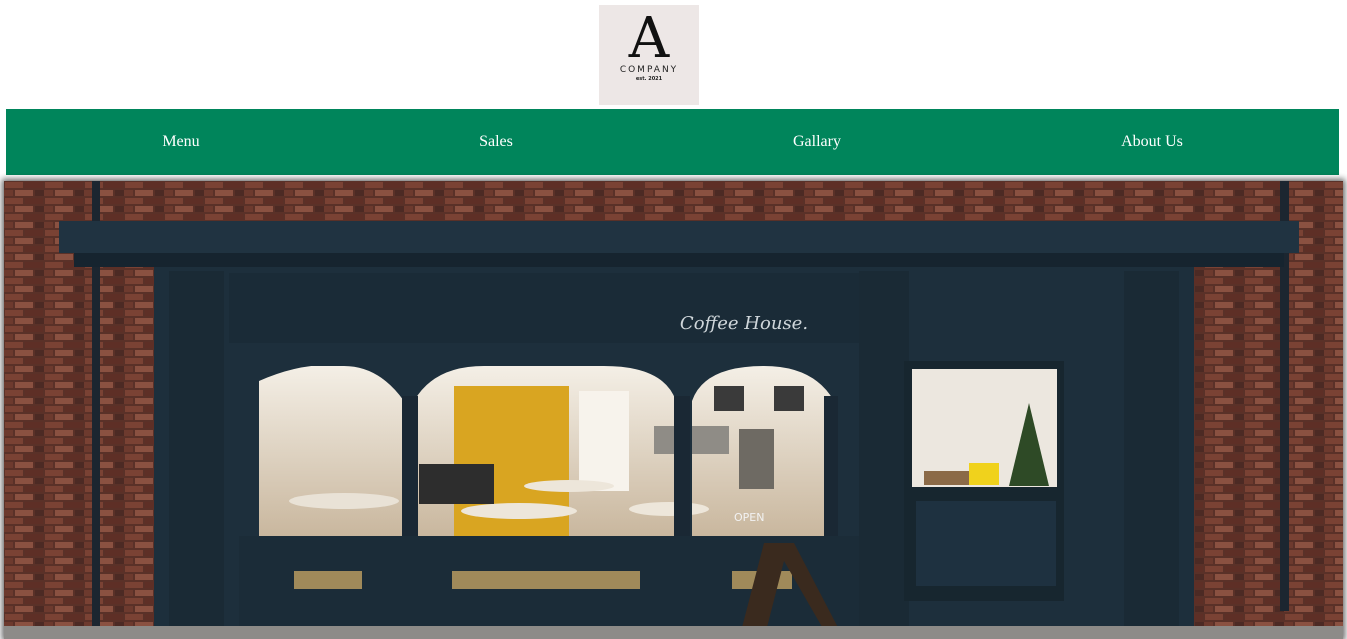 The width and height of the screenshot is (1347, 639). What do you see at coordinates (649, 70) in the screenshot?
I see `logo-company-name: COMPANY` at bounding box center [649, 70].